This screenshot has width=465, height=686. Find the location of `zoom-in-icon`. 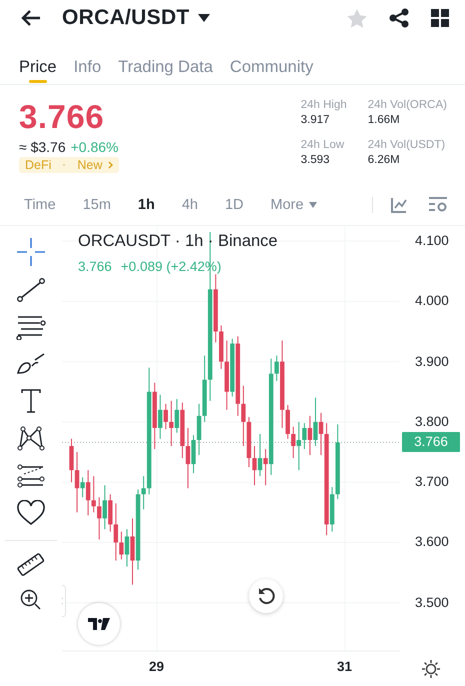

zoom-in-icon is located at coordinates (31, 600).